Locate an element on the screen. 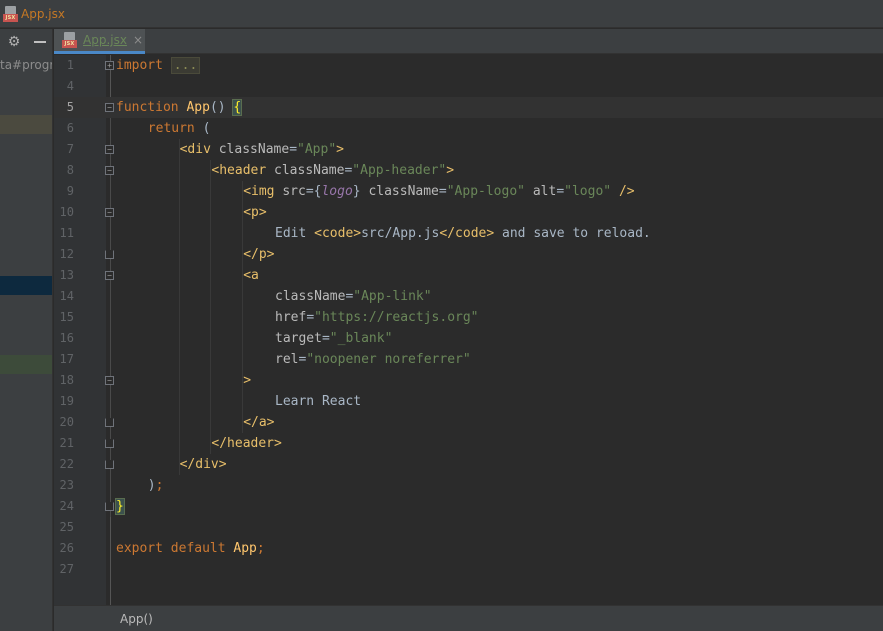 The height and width of the screenshot is (631, 883). editor-tab-bar: JSX App.jsx × is located at coordinates (468, 41).